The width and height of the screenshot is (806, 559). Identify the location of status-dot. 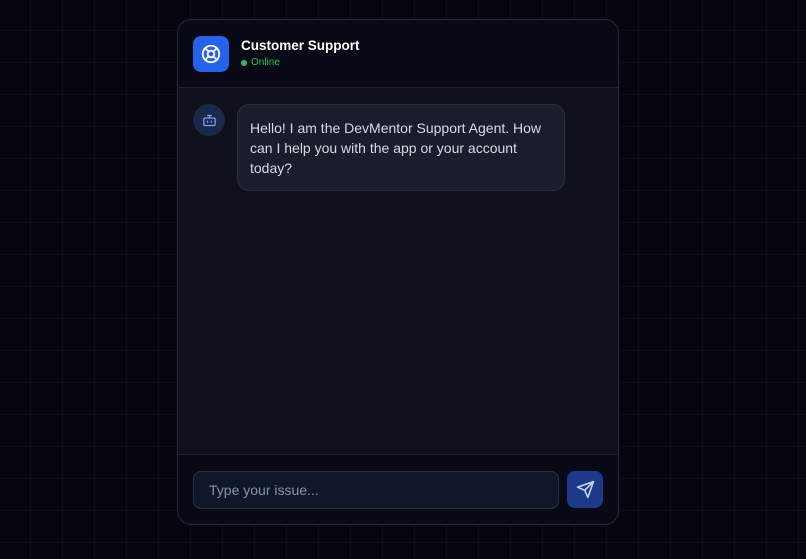
(244, 63).